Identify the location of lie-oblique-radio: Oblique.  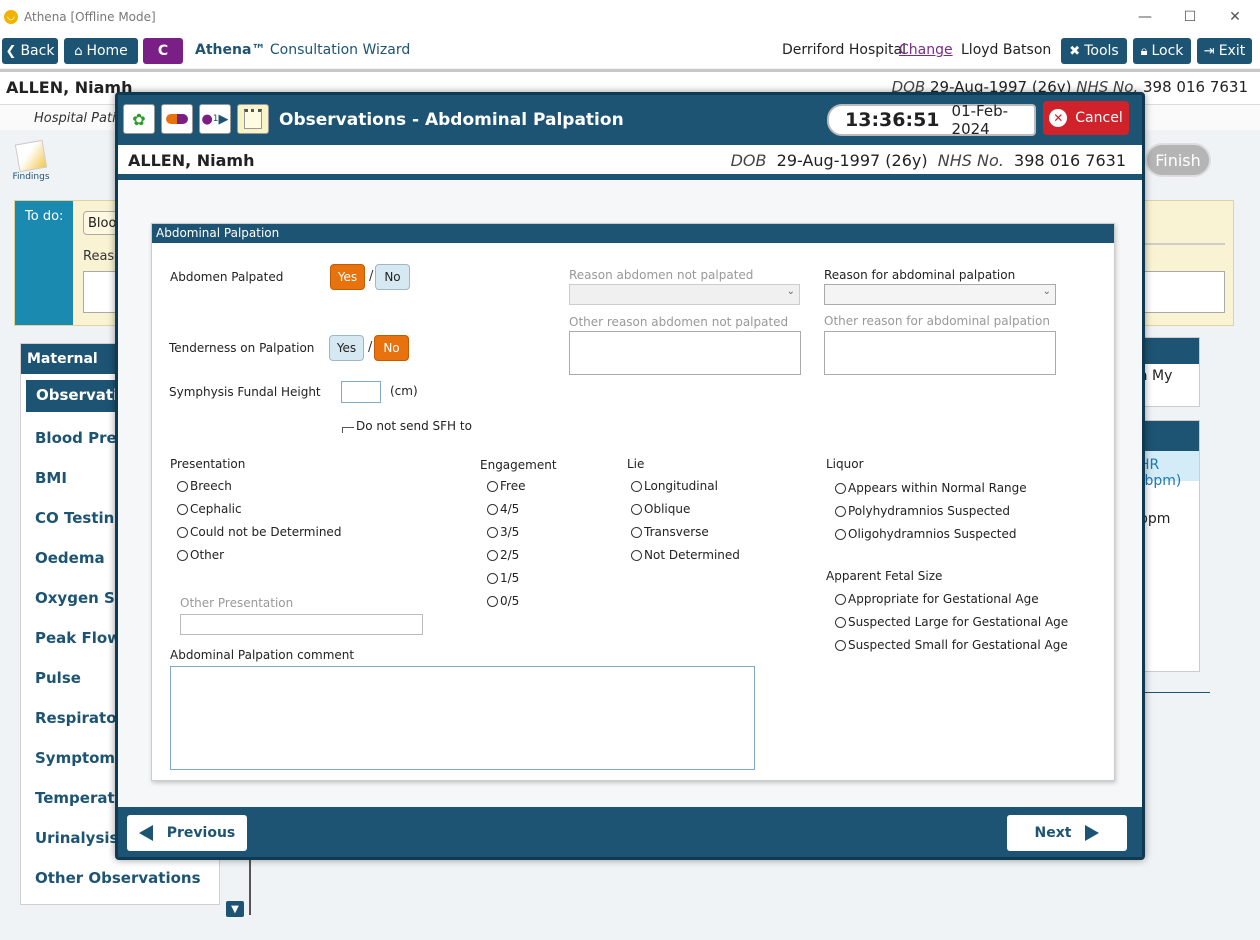
(660, 509).